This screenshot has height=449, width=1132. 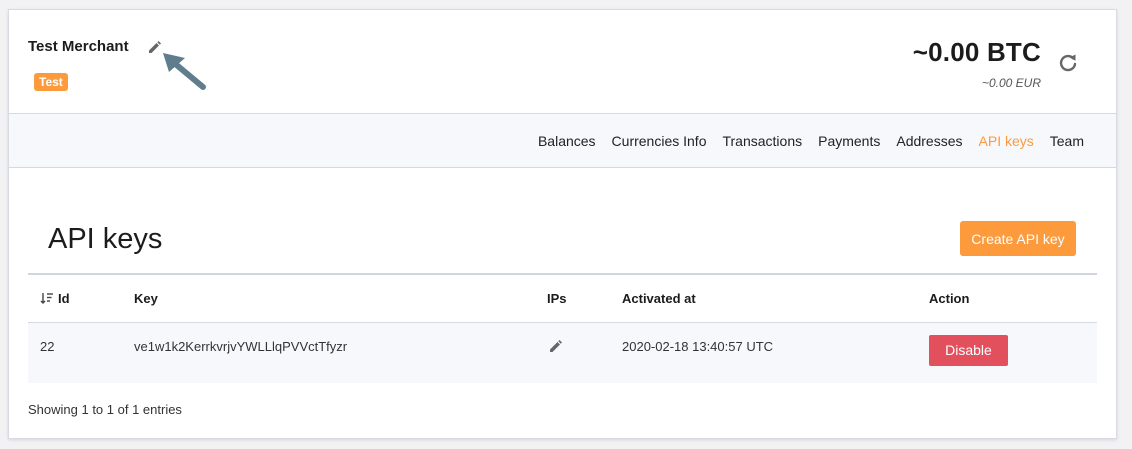 I want to click on page-title: API keys, so click(x=105, y=239).